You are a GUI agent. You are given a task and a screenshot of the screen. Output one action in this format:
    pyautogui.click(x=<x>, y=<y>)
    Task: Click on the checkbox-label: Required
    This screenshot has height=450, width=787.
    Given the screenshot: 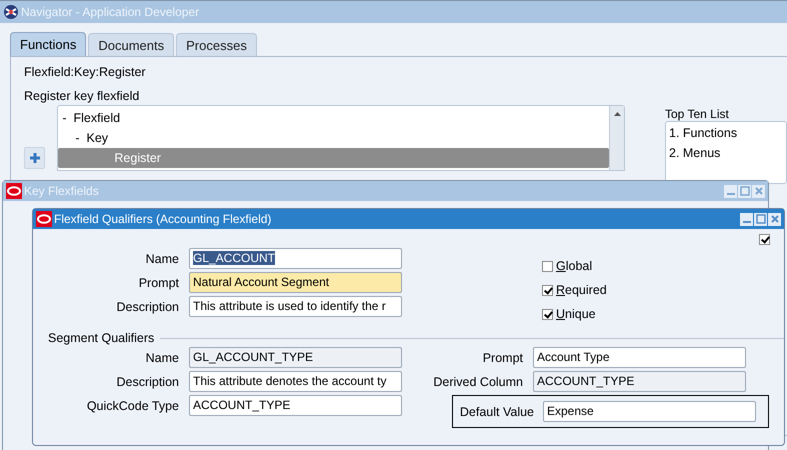 What is the action you would take?
    pyautogui.click(x=581, y=290)
    